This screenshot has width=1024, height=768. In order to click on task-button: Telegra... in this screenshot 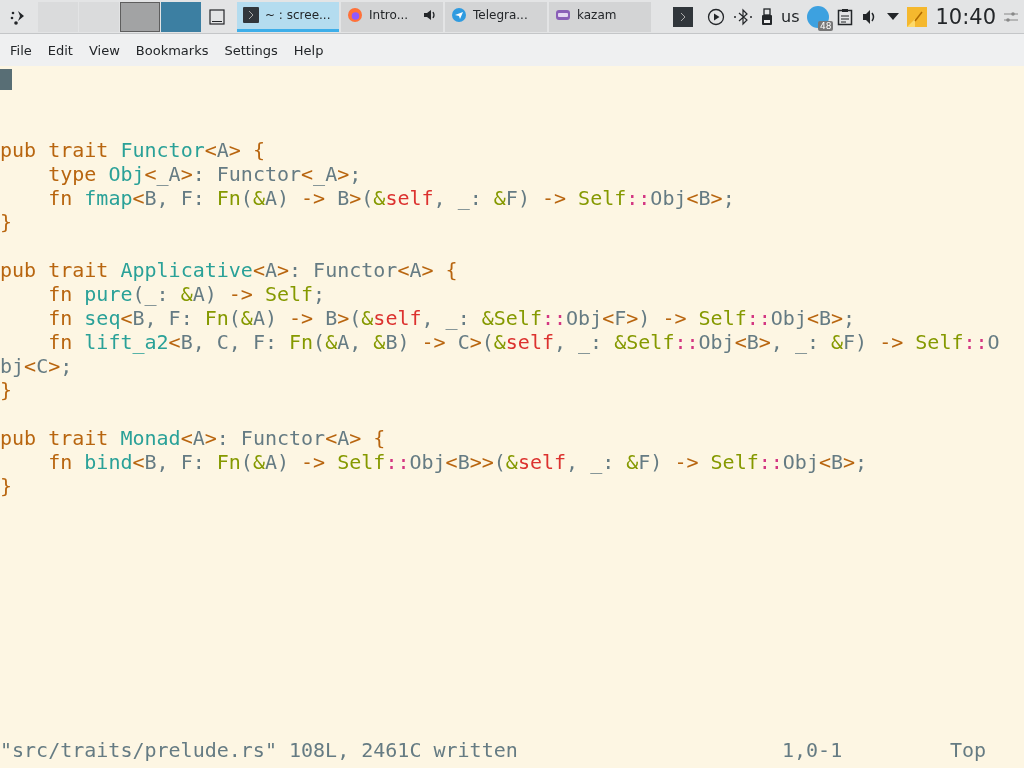, I will do `click(496, 16)`.